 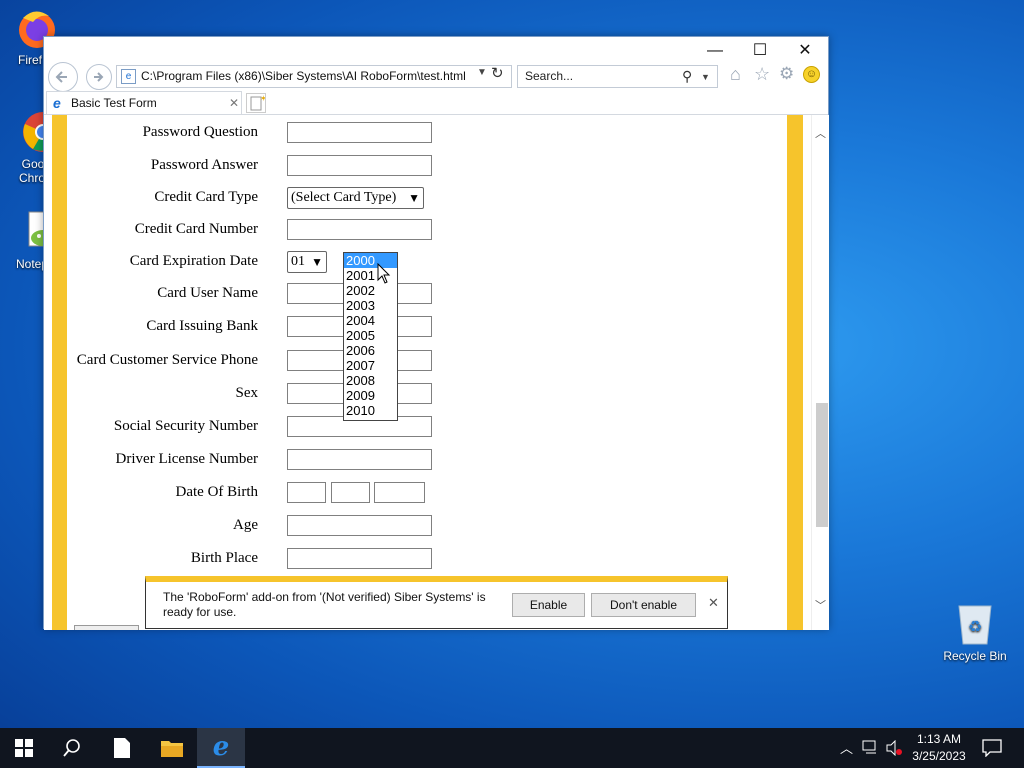 What do you see at coordinates (992, 748) in the screenshot?
I see `notifications-icon` at bounding box center [992, 748].